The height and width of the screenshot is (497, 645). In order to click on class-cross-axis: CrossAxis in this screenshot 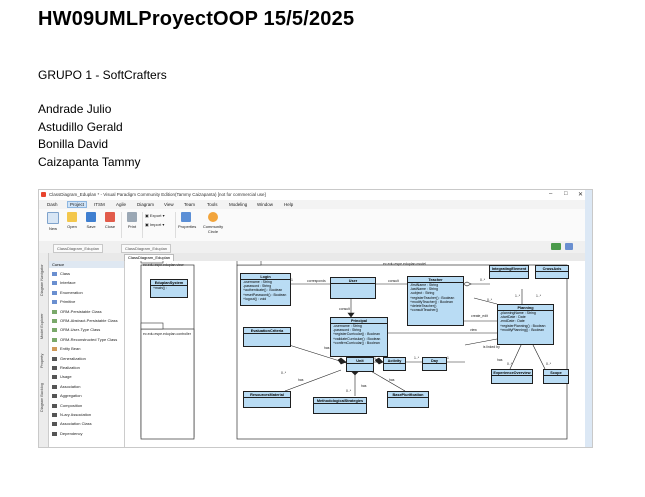, I will do `click(552, 272)`.